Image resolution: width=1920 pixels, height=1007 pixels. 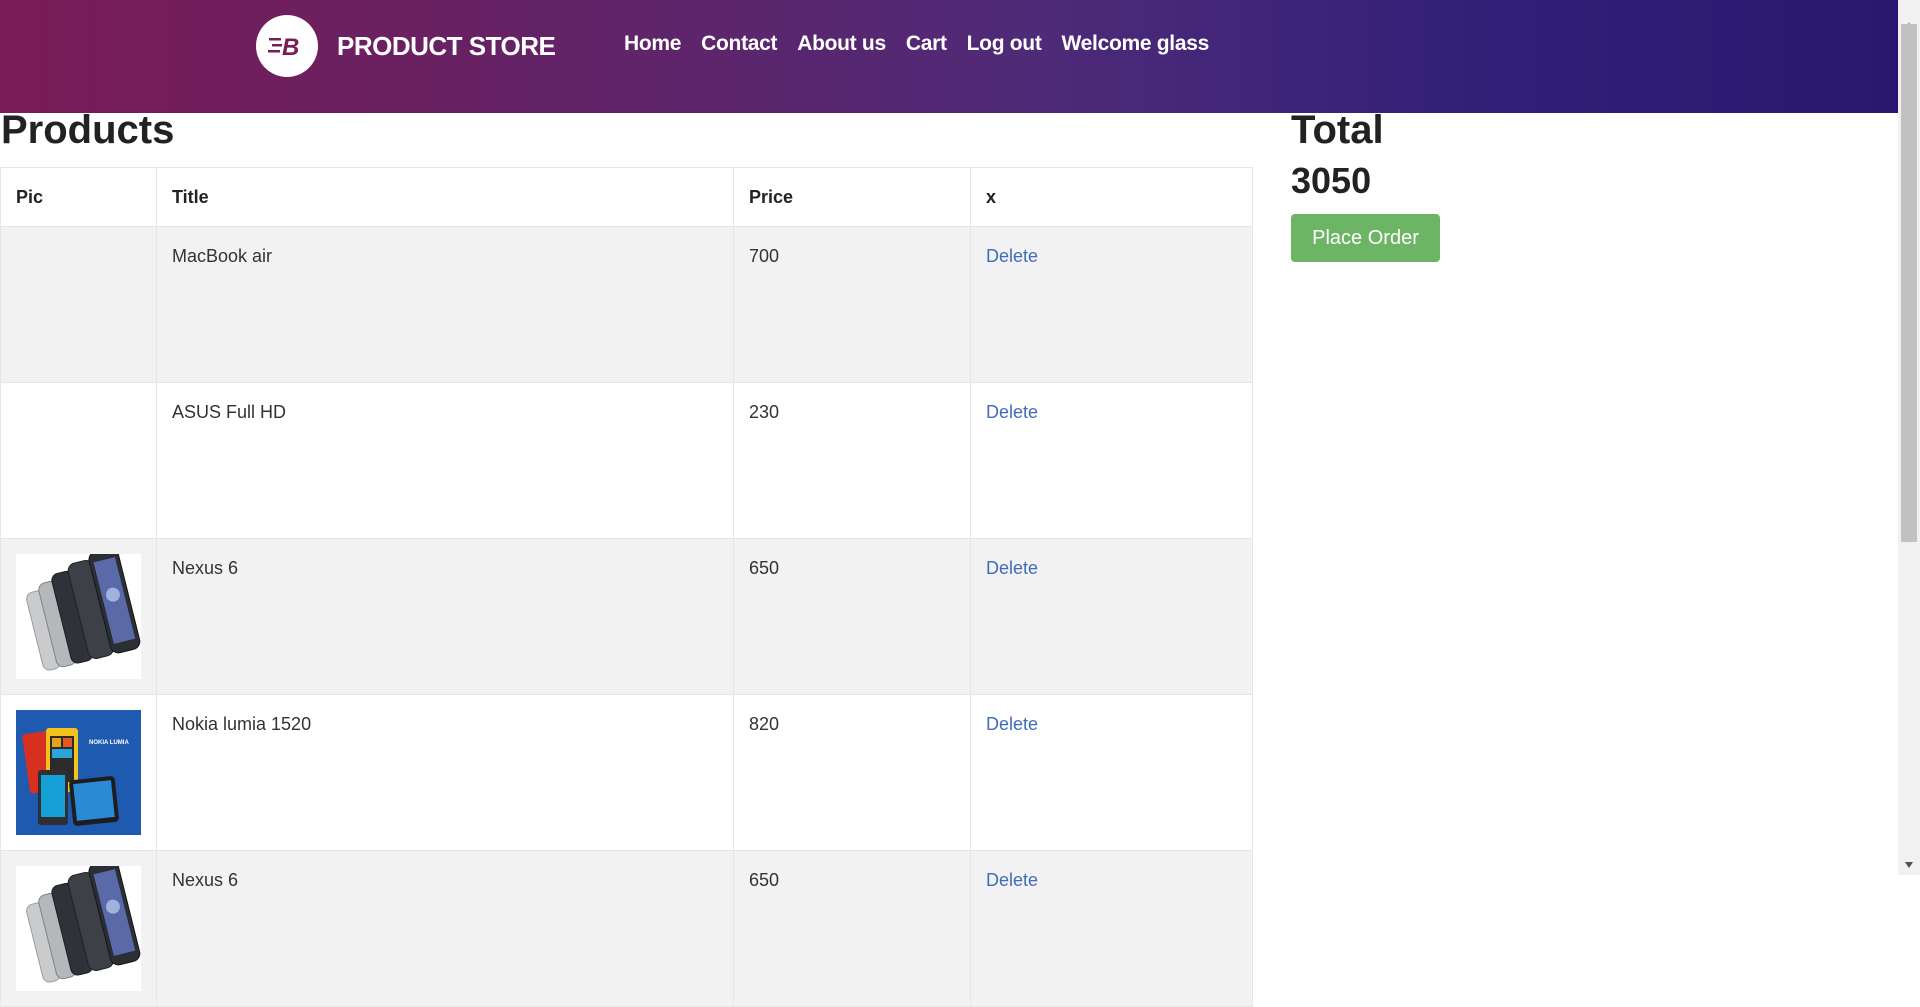 What do you see at coordinates (290, 46) in the screenshot?
I see `svg-text: B` at bounding box center [290, 46].